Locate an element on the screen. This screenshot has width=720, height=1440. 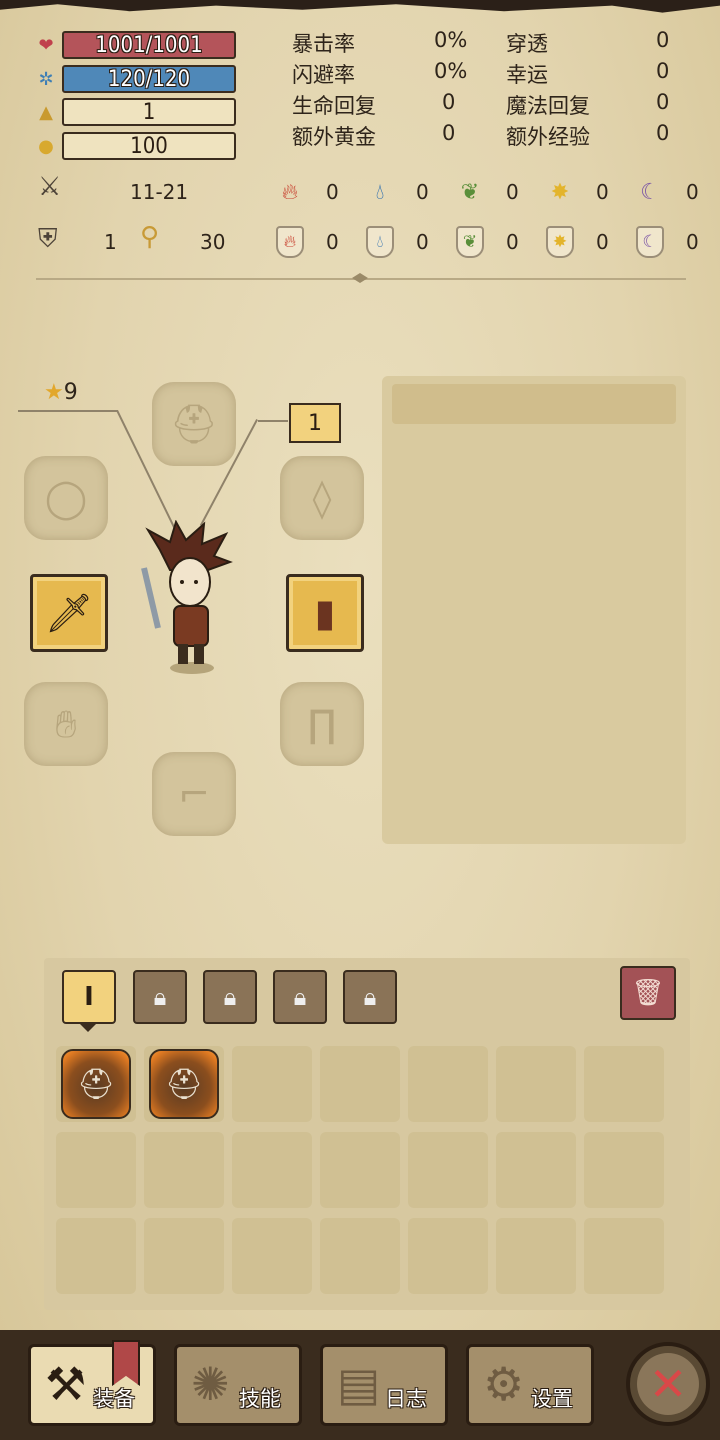
amulet-slot: ◊ is located at coordinates (322, 498).